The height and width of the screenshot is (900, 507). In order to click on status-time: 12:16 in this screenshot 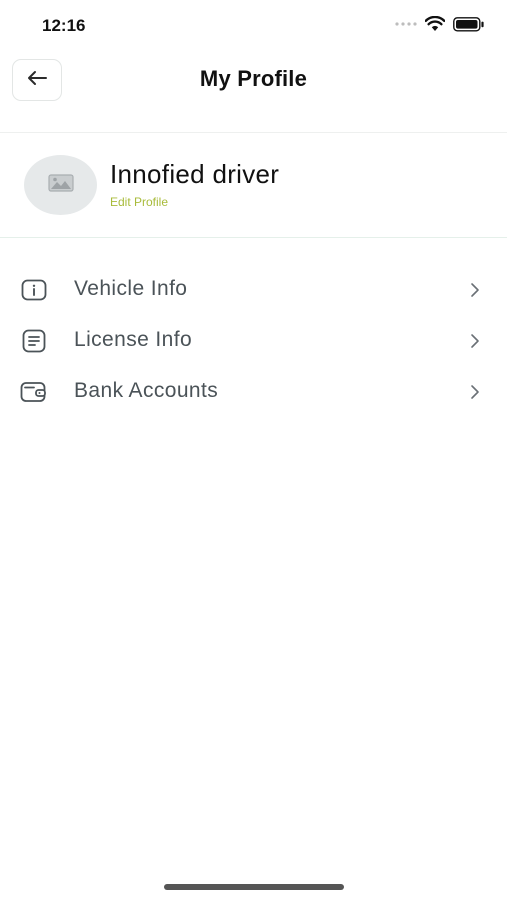, I will do `click(64, 25)`.